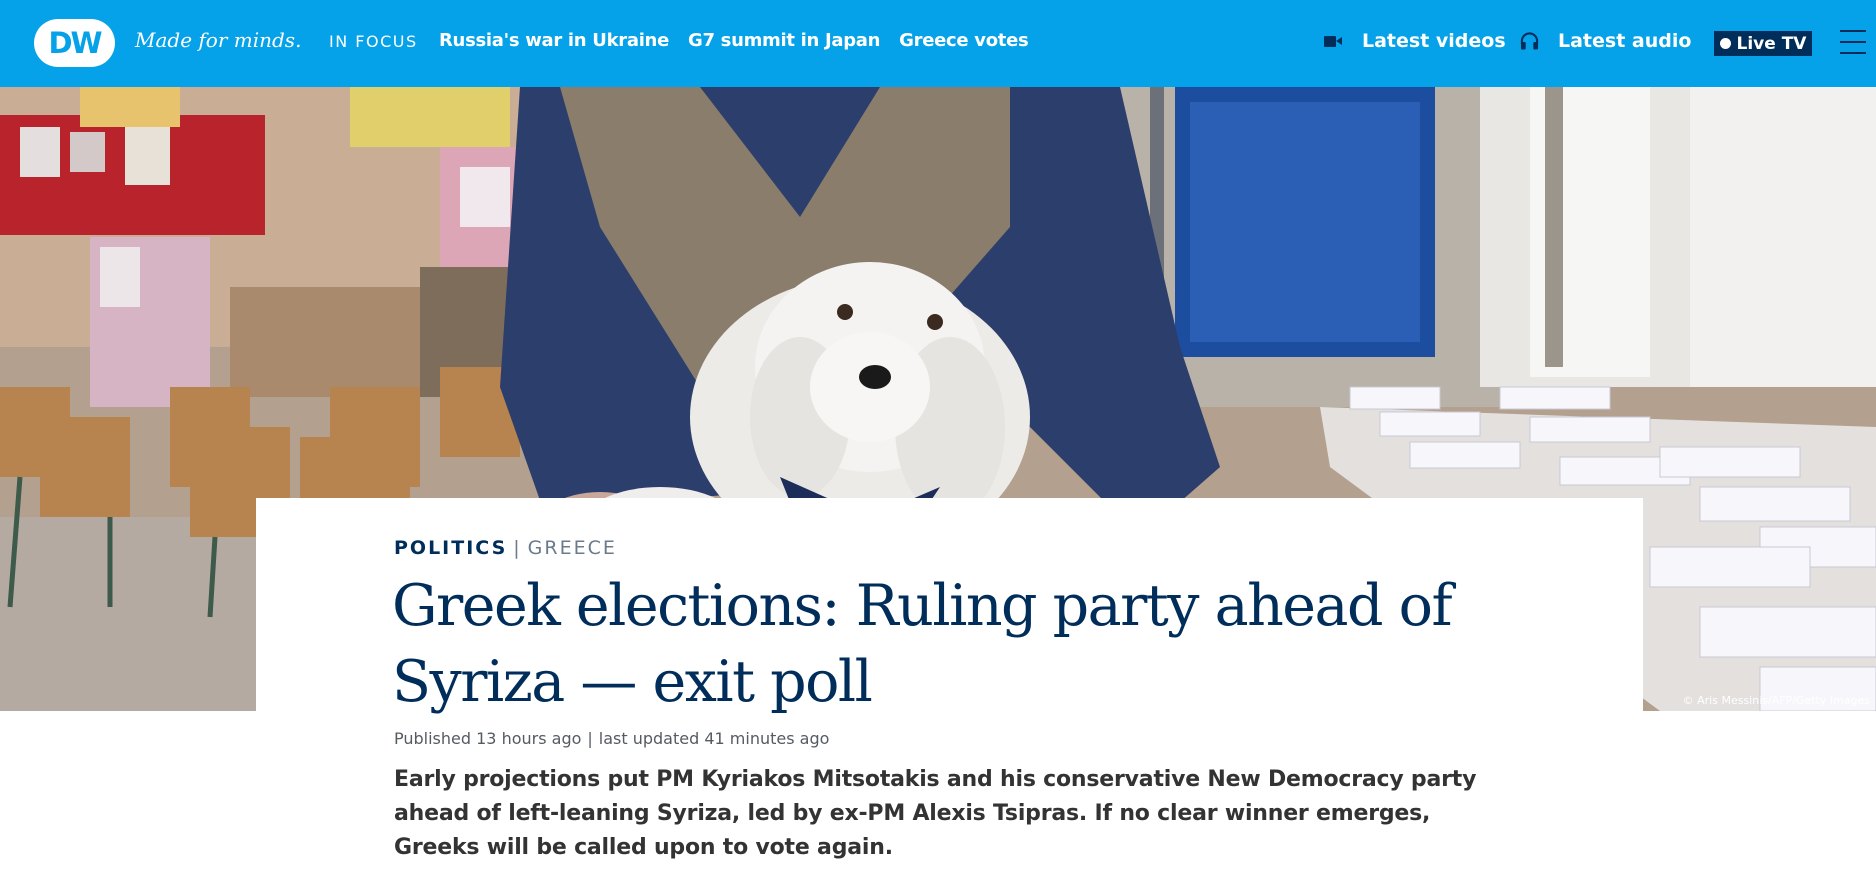 This screenshot has height=871, width=1876. I want to click on dw-logo: DW, so click(74, 43).